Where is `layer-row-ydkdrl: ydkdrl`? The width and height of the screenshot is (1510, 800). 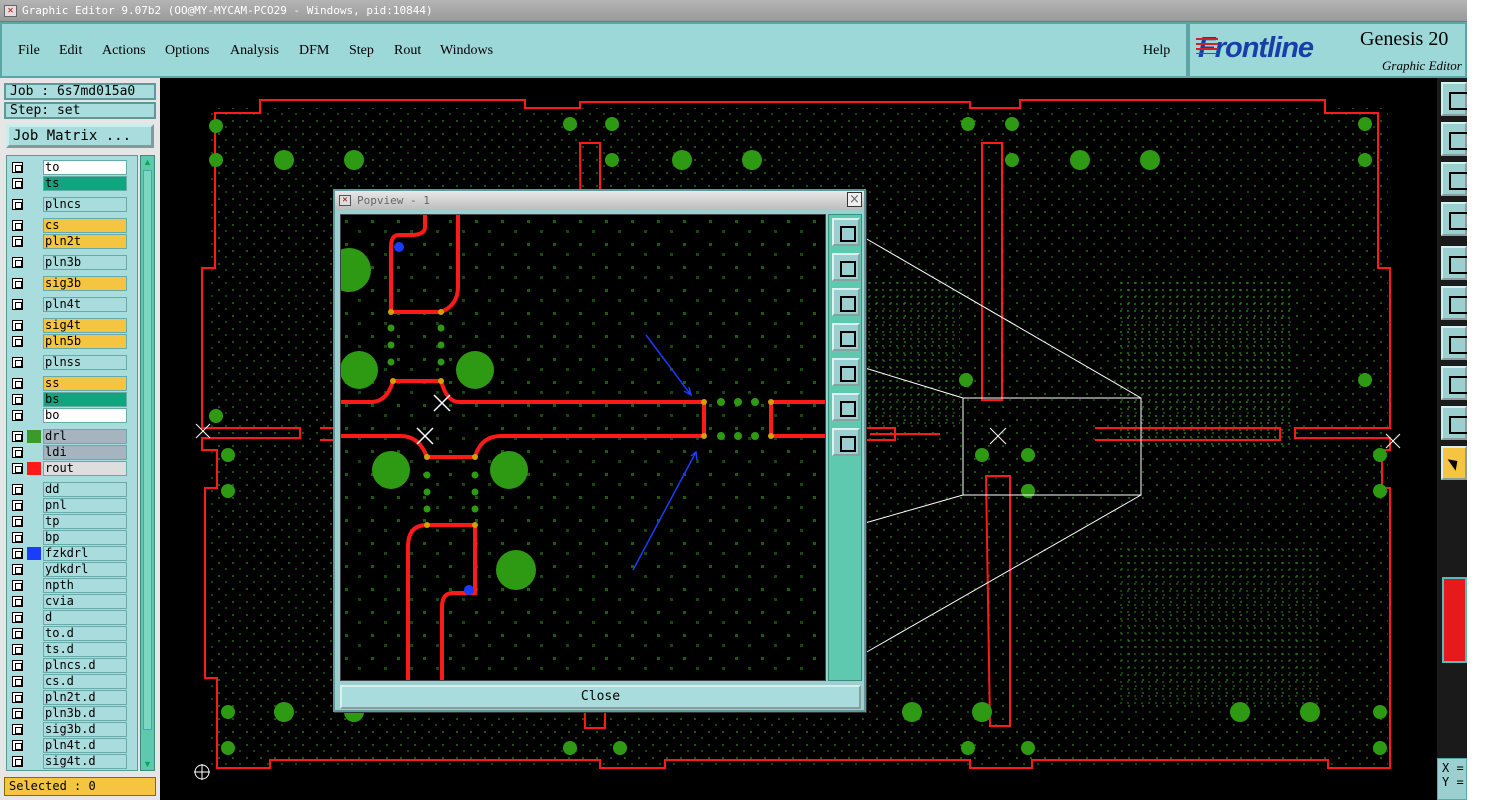
layer-row-ydkdrl: ydkdrl is located at coordinates (72, 569).